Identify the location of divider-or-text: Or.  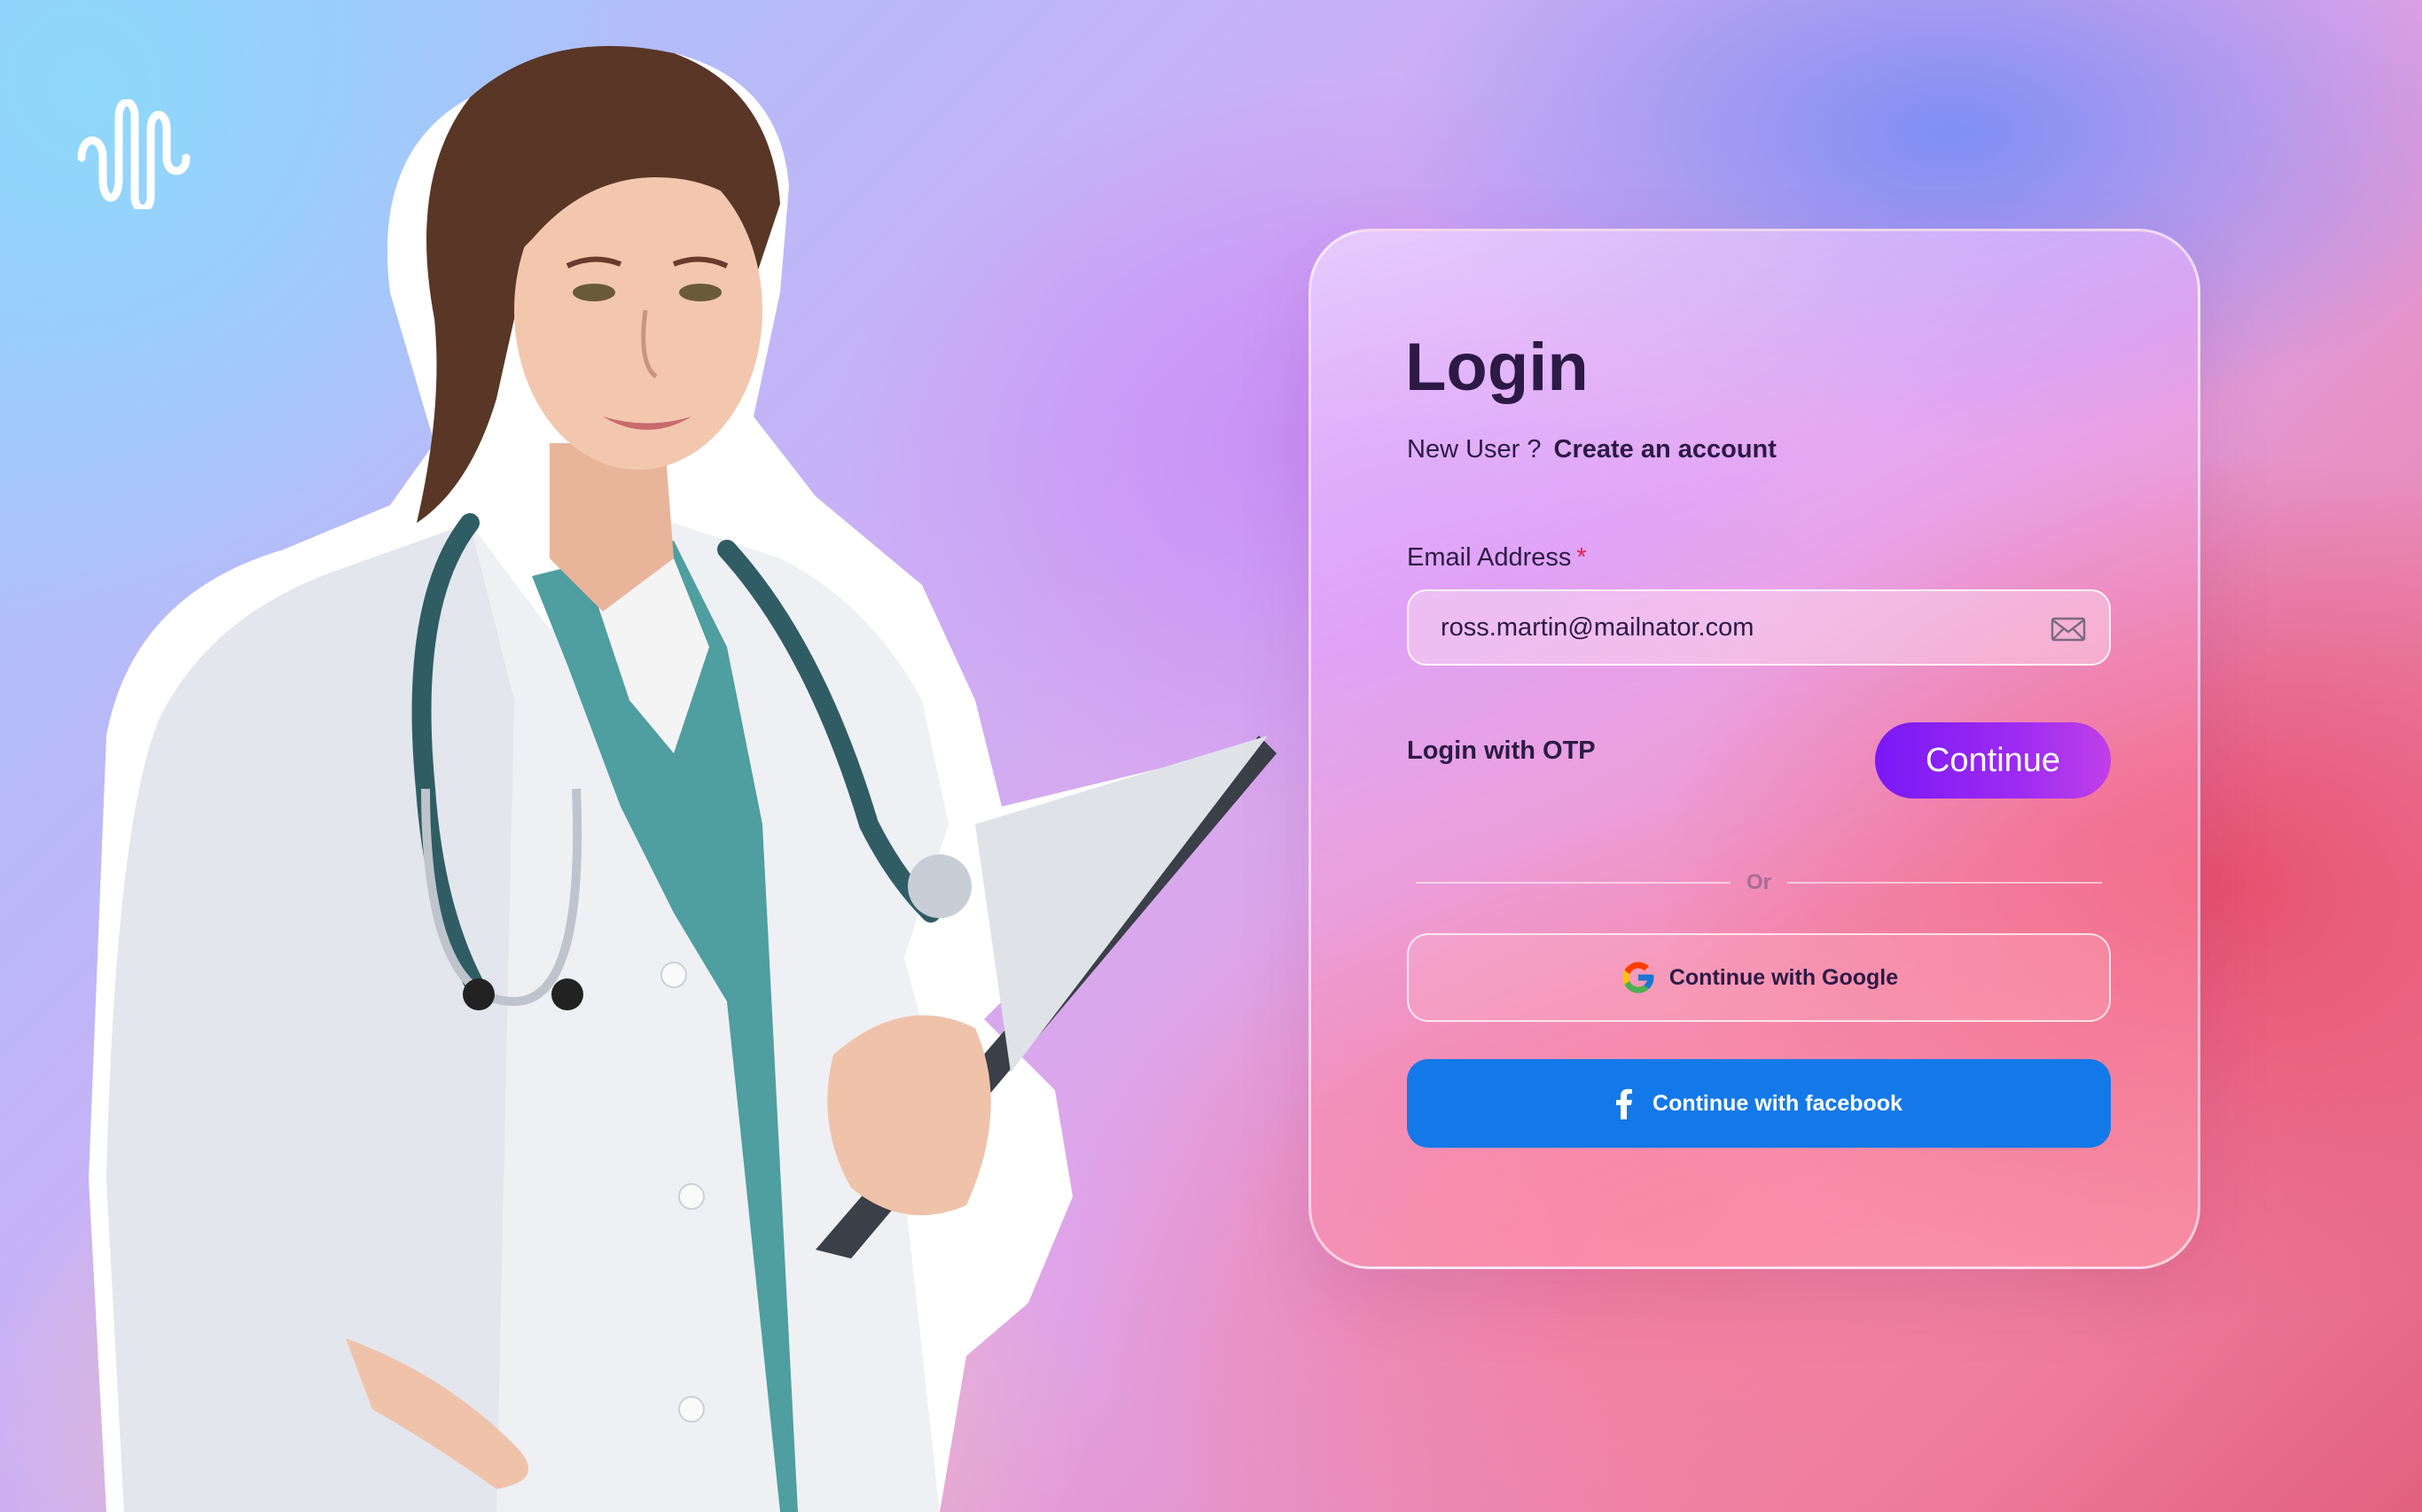
(1759, 882).